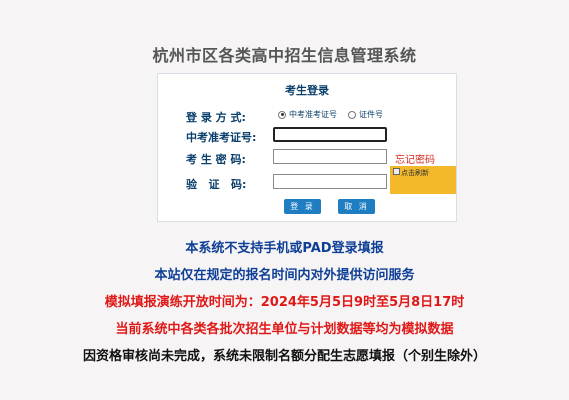  I want to click on password-label: 考 生 密 码:, so click(216, 159).